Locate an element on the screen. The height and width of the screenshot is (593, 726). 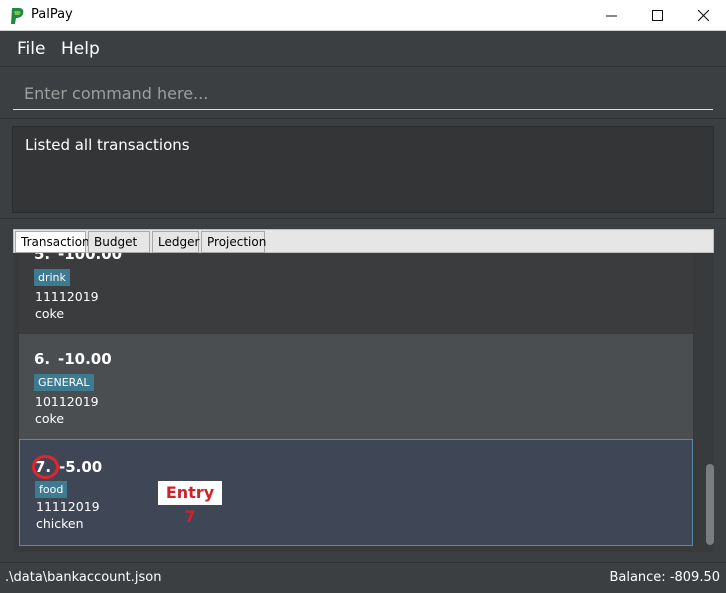
minimize-button is located at coordinates (611, 15).